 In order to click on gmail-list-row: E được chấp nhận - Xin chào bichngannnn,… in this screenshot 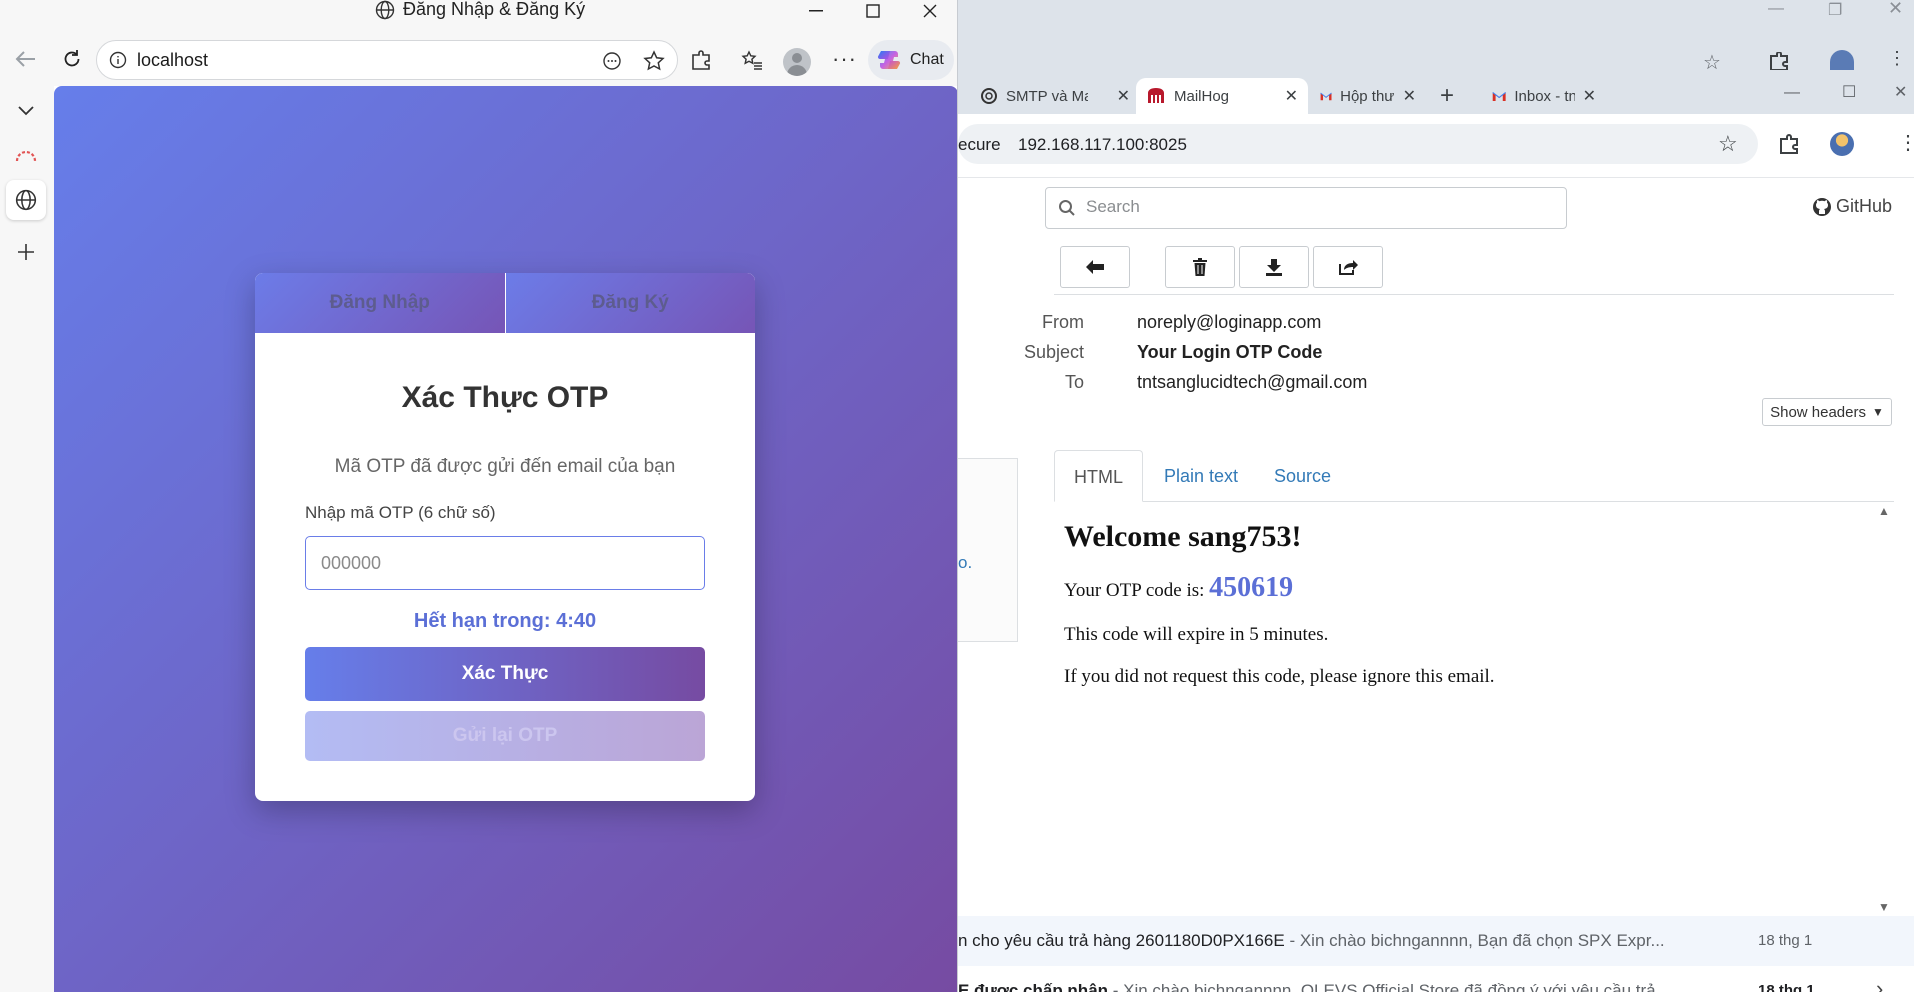, I will do `click(1436, 979)`.